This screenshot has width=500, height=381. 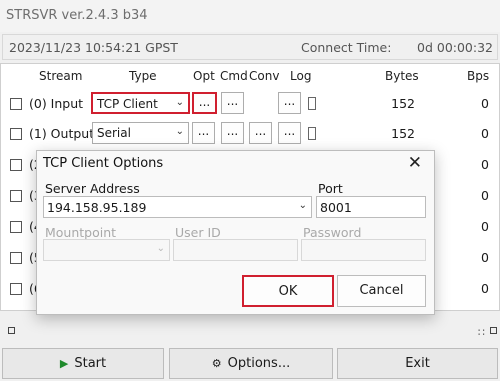 I want to click on type-select: TCP Client ⌄, so click(x=140, y=103).